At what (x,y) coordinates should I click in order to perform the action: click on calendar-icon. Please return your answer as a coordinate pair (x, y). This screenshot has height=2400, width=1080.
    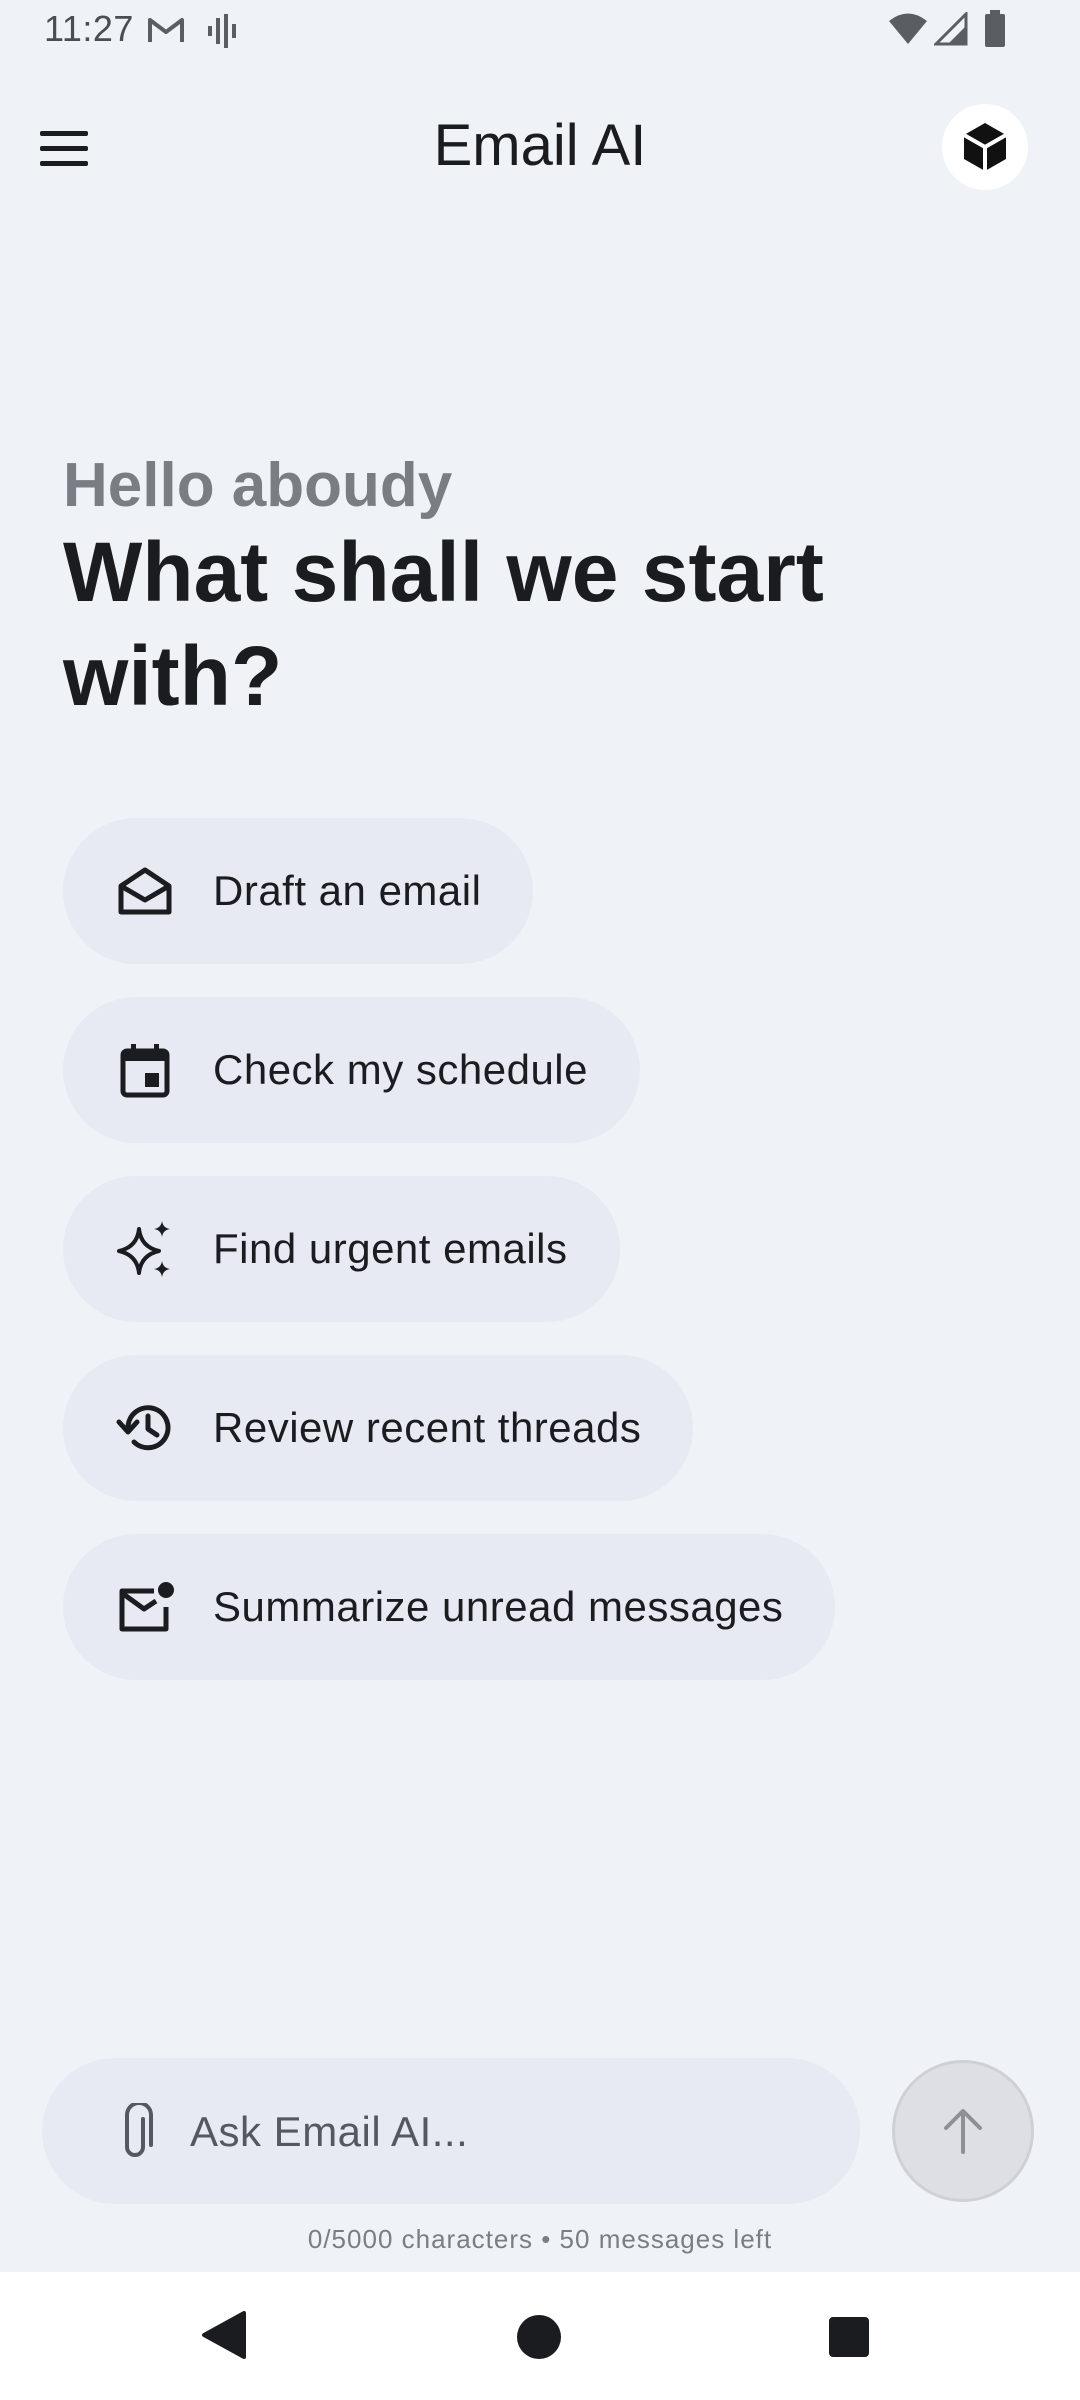
    Looking at the image, I should click on (145, 1070).